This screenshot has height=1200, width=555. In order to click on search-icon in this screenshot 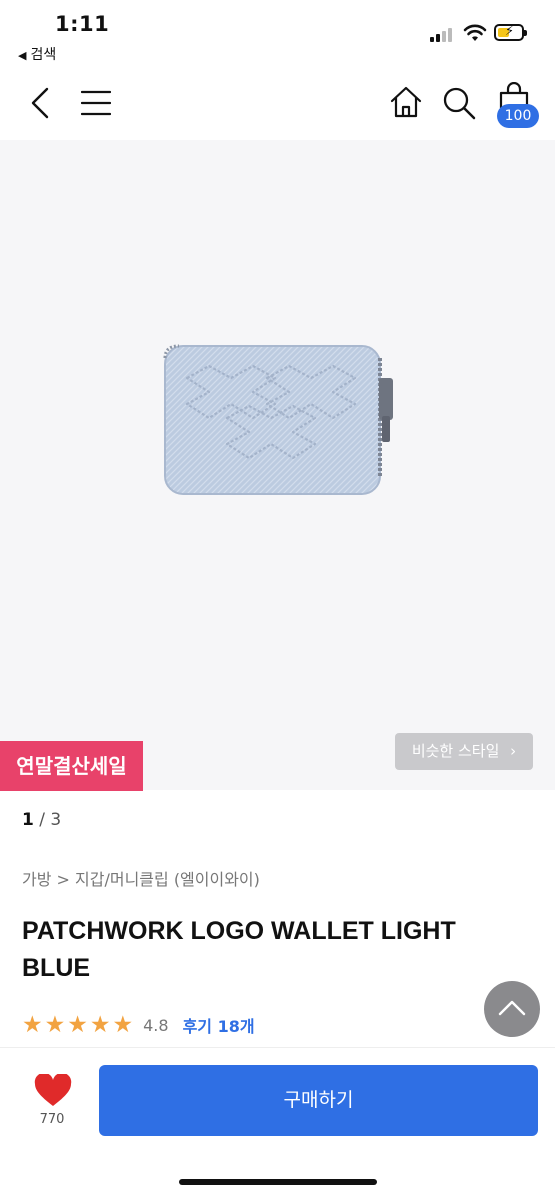, I will do `click(459, 103)`.